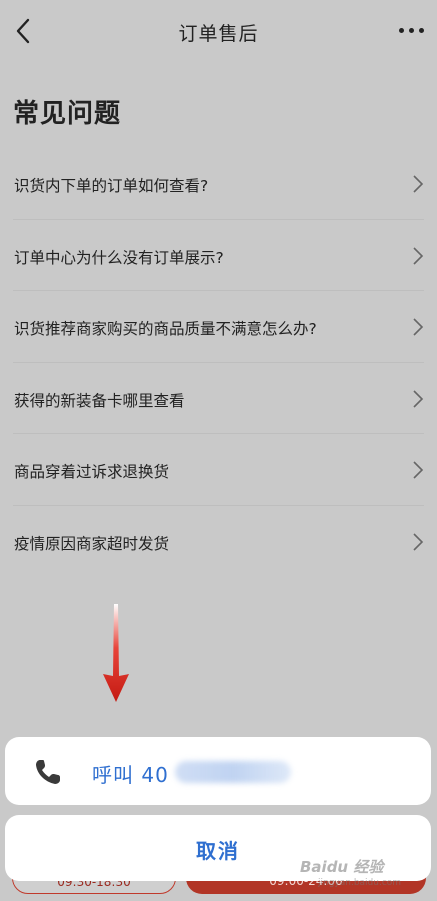 Image resolution: width=437 pixels, height=901 pixels. Describe the element at coordinates (111, 186) in the screenshot. I see `faq-question: 识货内下单的订单如何查看?` at that location.